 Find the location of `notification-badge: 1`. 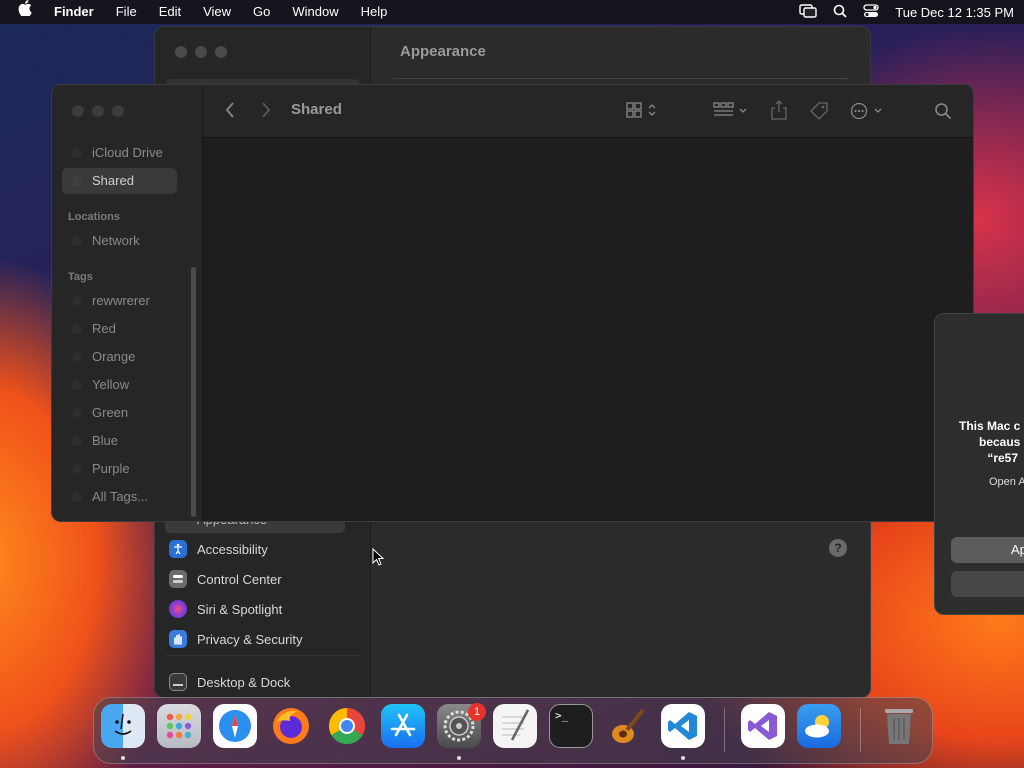

notification-badge: 1 is located at coordinates (477, 712).